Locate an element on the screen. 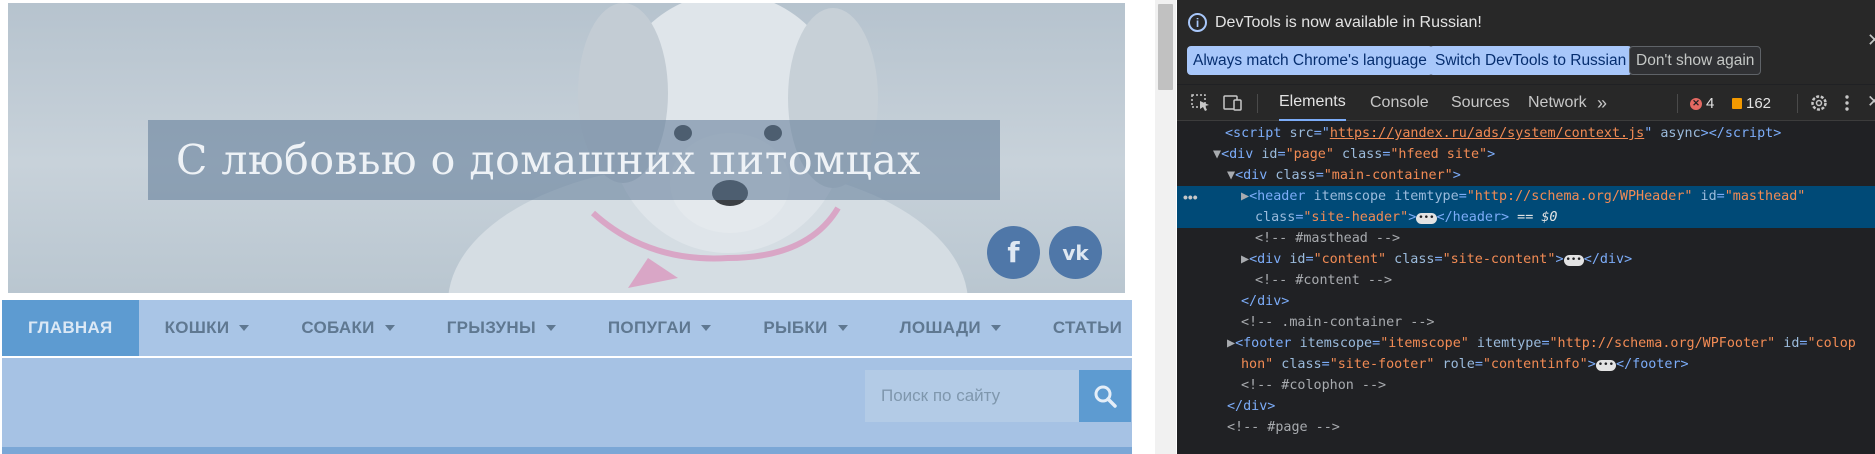 This screenshot has width=1875, height=454. error-count: 4 is located at coordinates (1710, 103).